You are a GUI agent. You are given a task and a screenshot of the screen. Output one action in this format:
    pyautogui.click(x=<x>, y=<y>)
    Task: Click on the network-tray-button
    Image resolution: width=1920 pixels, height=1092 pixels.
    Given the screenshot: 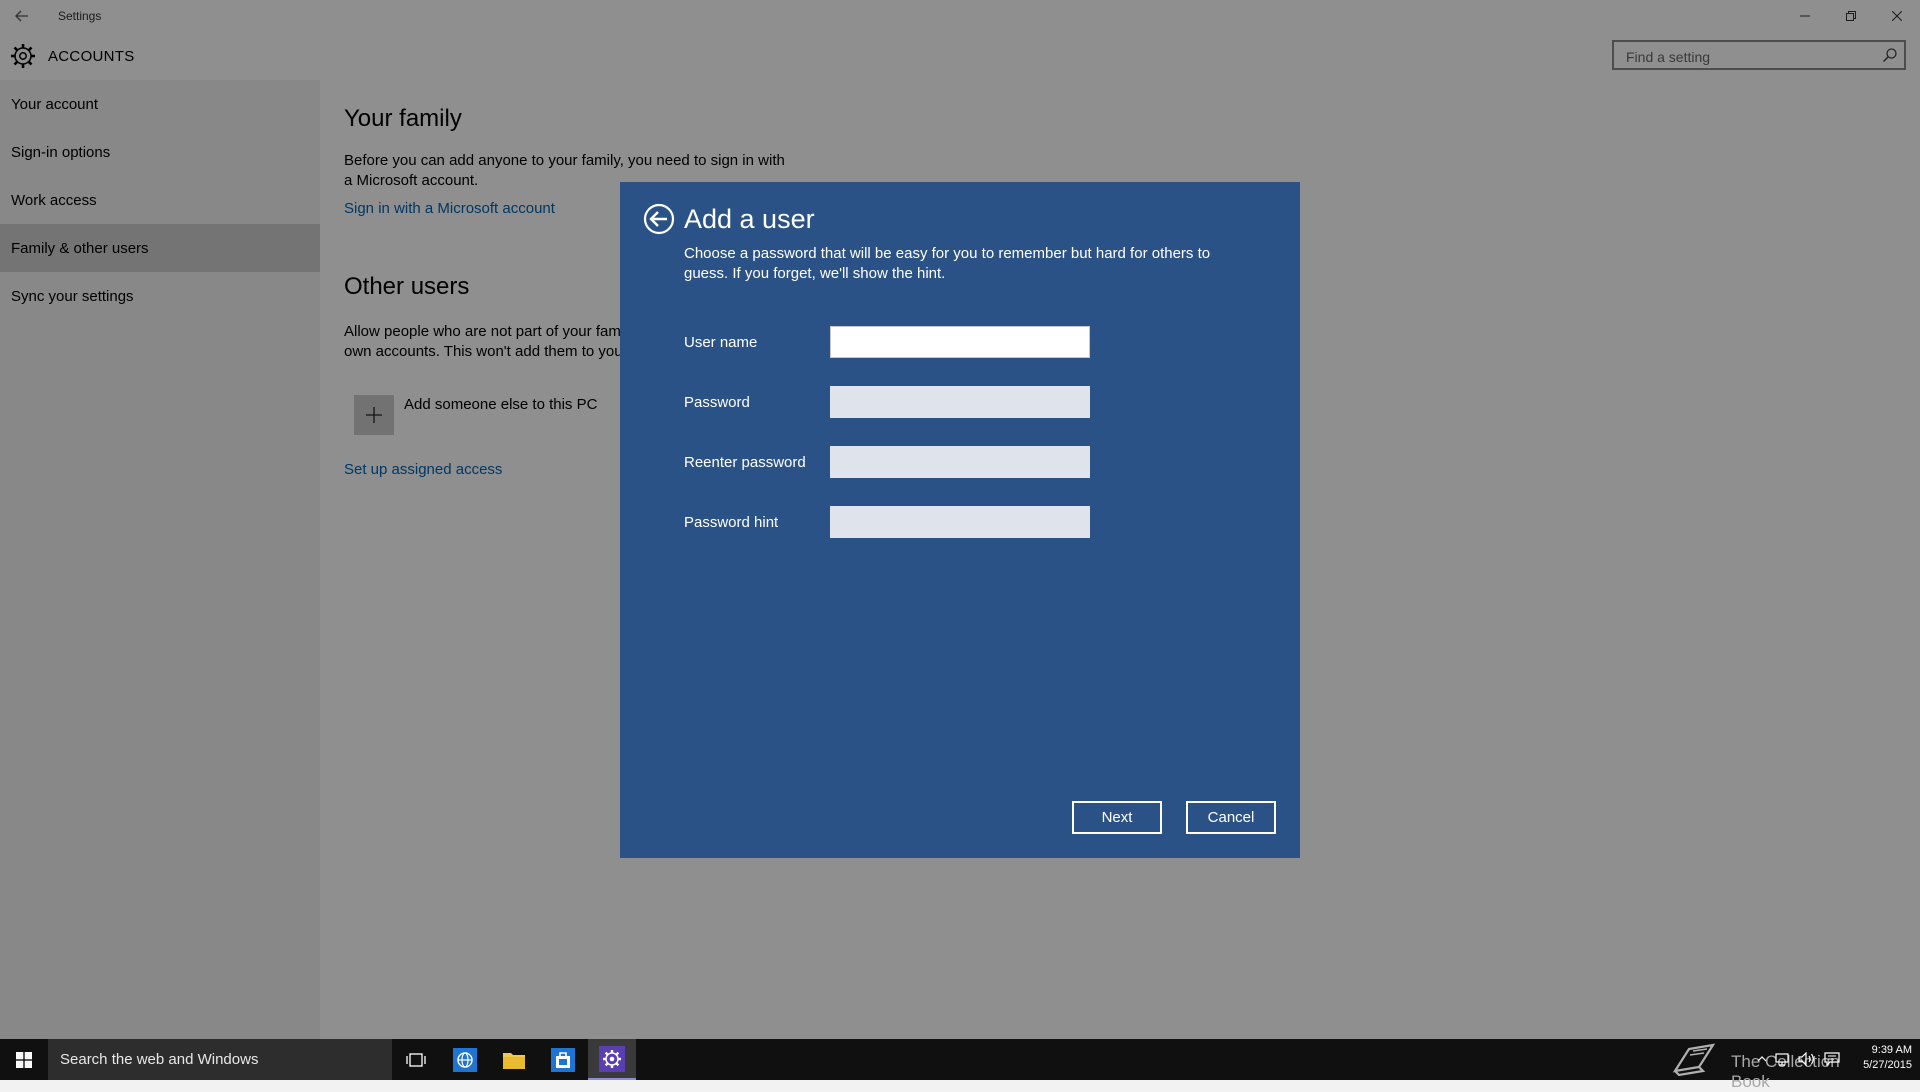 What is the action you would take?
    pyautogui.click(x=1783, y=1059)
    